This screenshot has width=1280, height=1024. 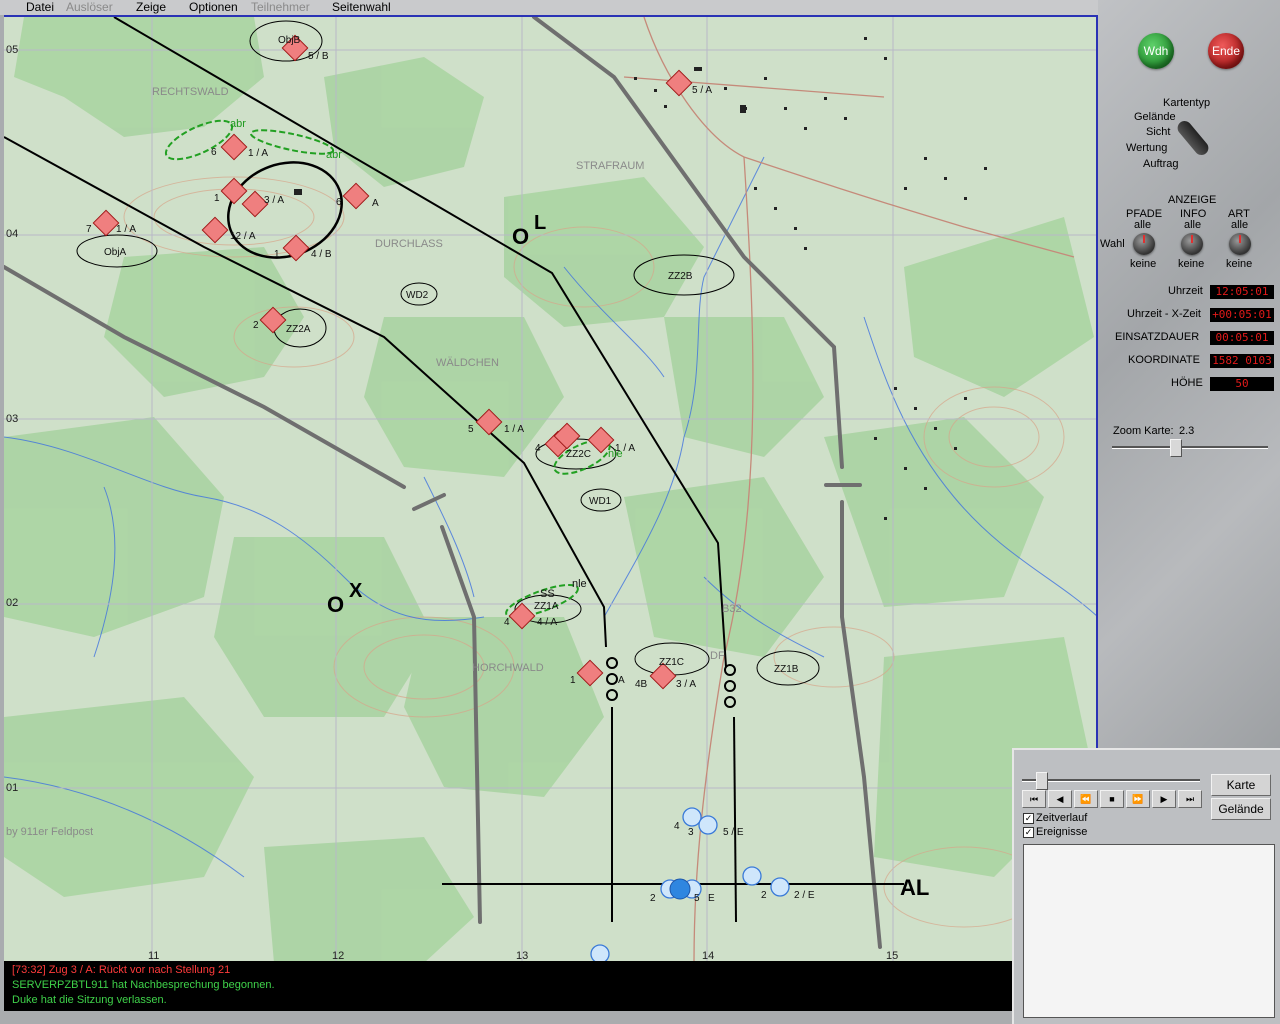 I want to click on unit-label: 5 / A, so click(x=702, y=90).